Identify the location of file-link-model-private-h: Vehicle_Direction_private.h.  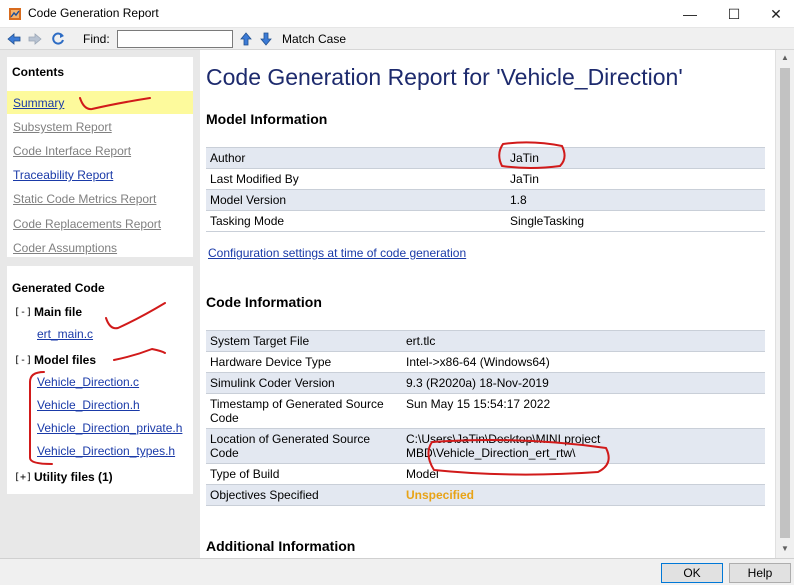
(109, 428).